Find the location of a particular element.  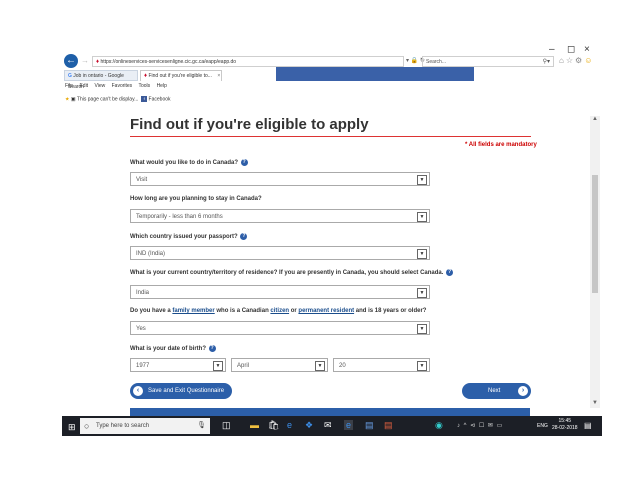

redacted-area is located at coordinates (375, 74).